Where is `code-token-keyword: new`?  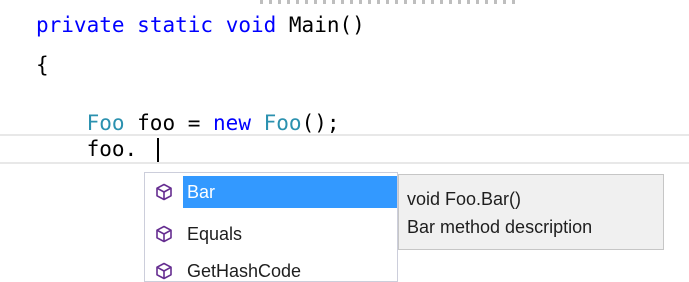
code-token-keyword: new is located at coordinates (232, 123).